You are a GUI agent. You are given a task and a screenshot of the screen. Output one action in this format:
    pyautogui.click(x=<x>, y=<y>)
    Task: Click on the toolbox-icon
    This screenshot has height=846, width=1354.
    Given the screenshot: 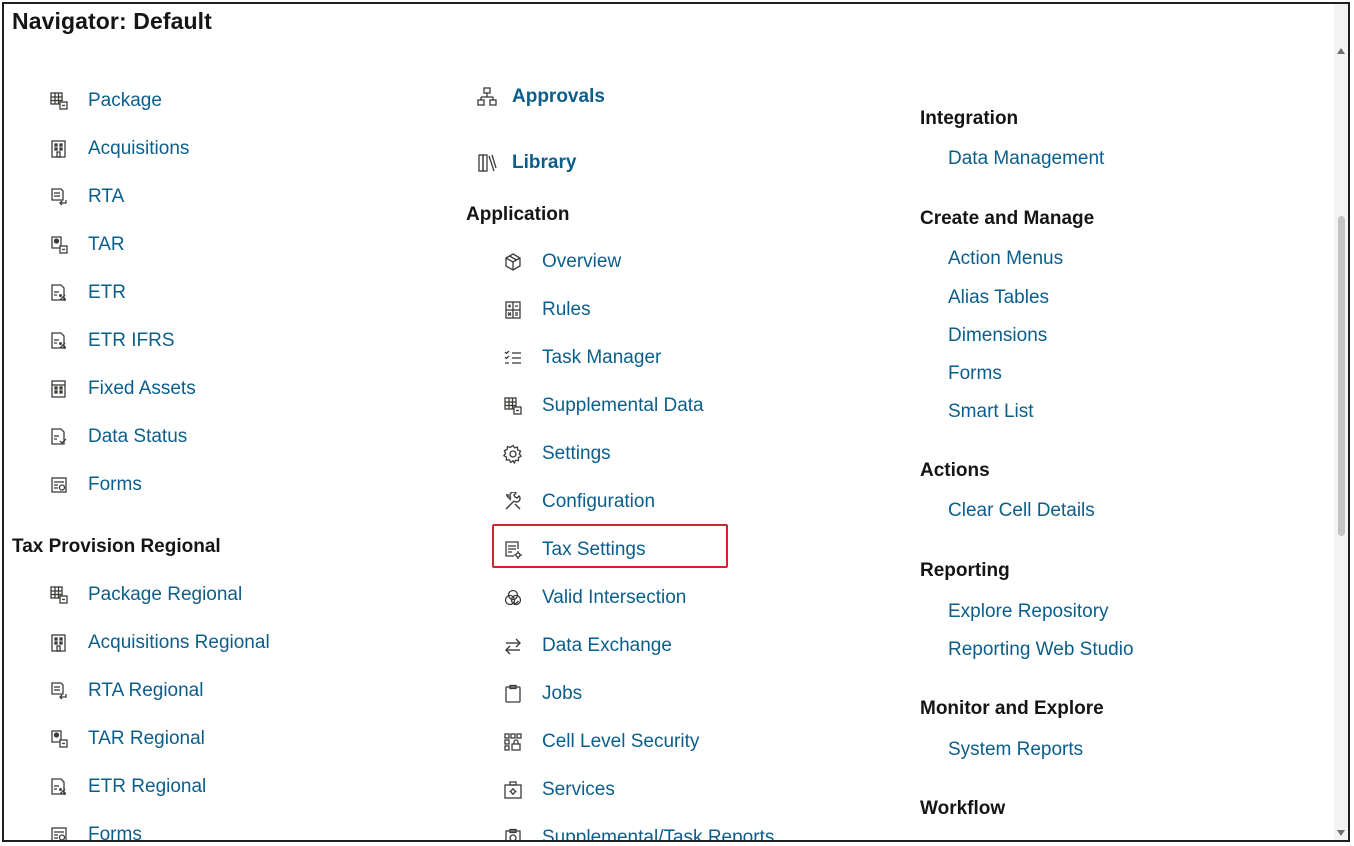 What is the action you would take?
    pyautogui.click(x=513, y=790)
    